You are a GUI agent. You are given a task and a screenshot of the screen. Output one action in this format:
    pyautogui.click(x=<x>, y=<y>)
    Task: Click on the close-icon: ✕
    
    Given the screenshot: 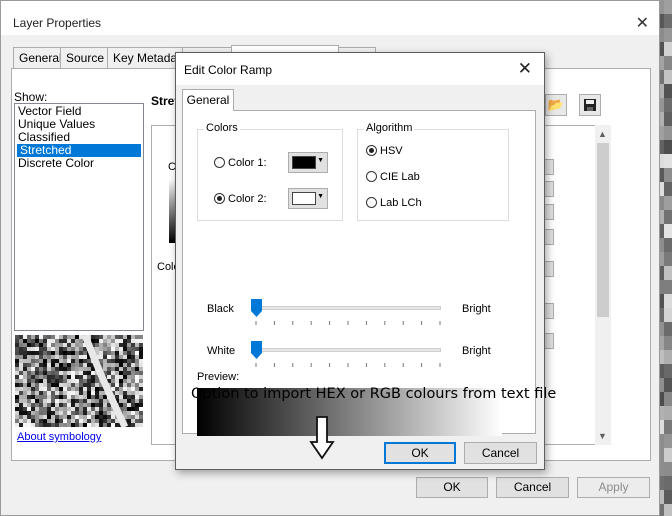 What is the action you would take?
    pyautogui.click(x=642, y=23)
    